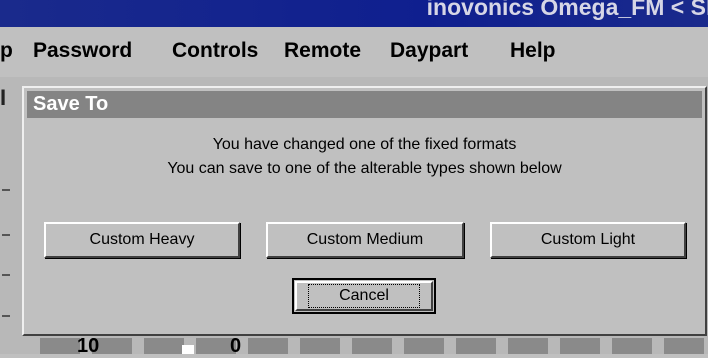  I want to click on meter-strip, so click(374, 346).